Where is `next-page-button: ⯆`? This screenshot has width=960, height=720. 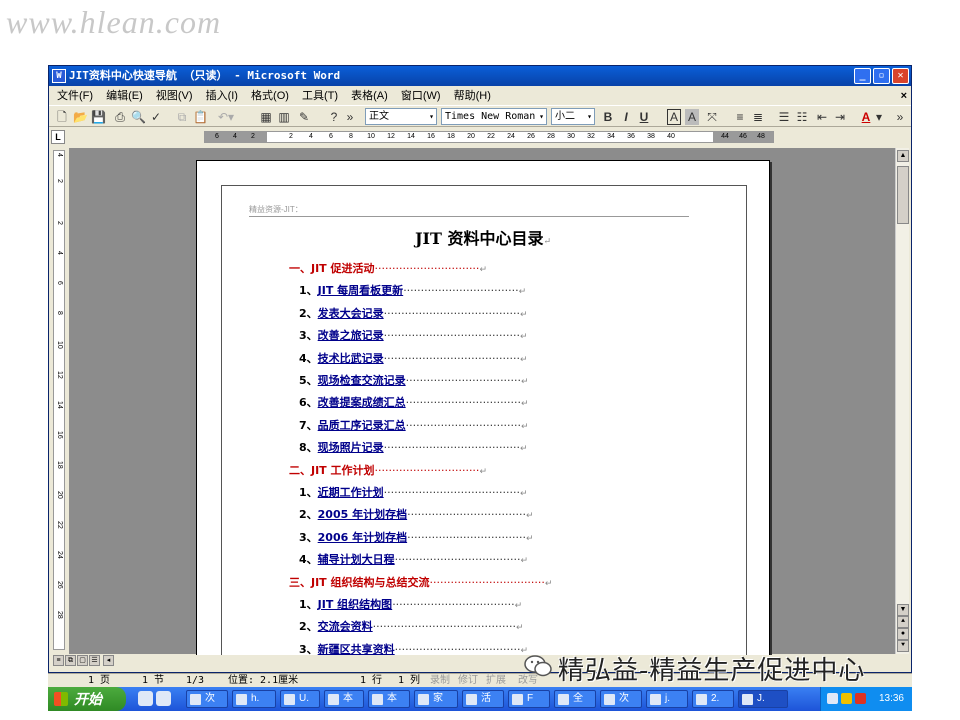 next-page-button: ⯆ is located at coordinates (903, 646).